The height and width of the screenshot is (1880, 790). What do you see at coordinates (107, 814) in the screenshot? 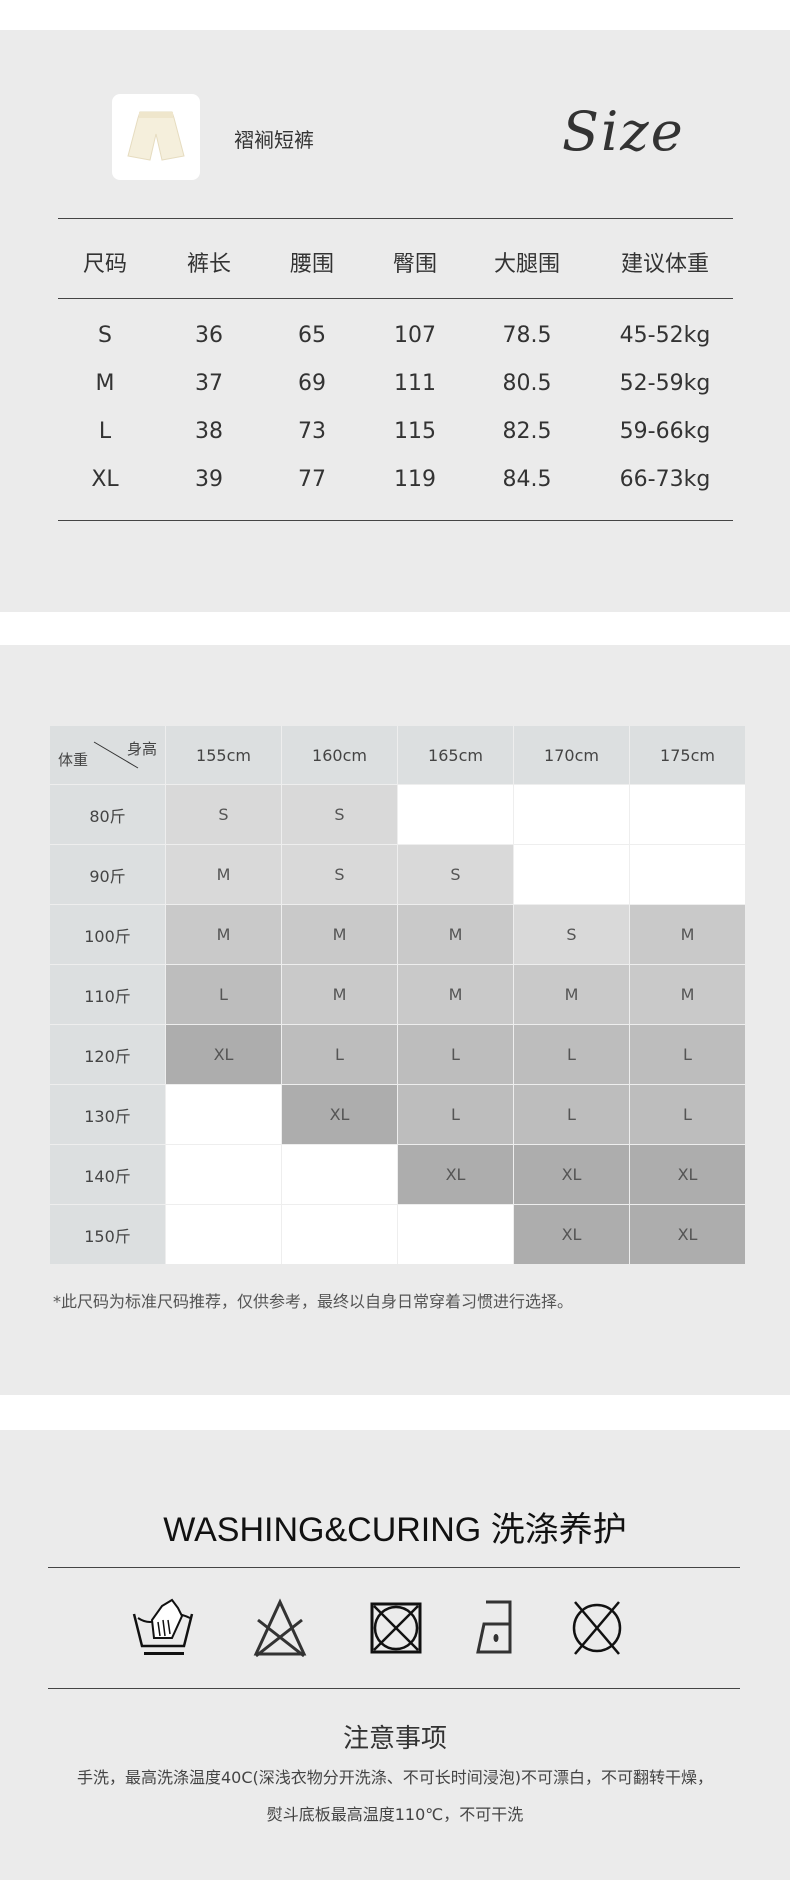
I see `weight-header: 80斤` at bounding box center [107, 814].